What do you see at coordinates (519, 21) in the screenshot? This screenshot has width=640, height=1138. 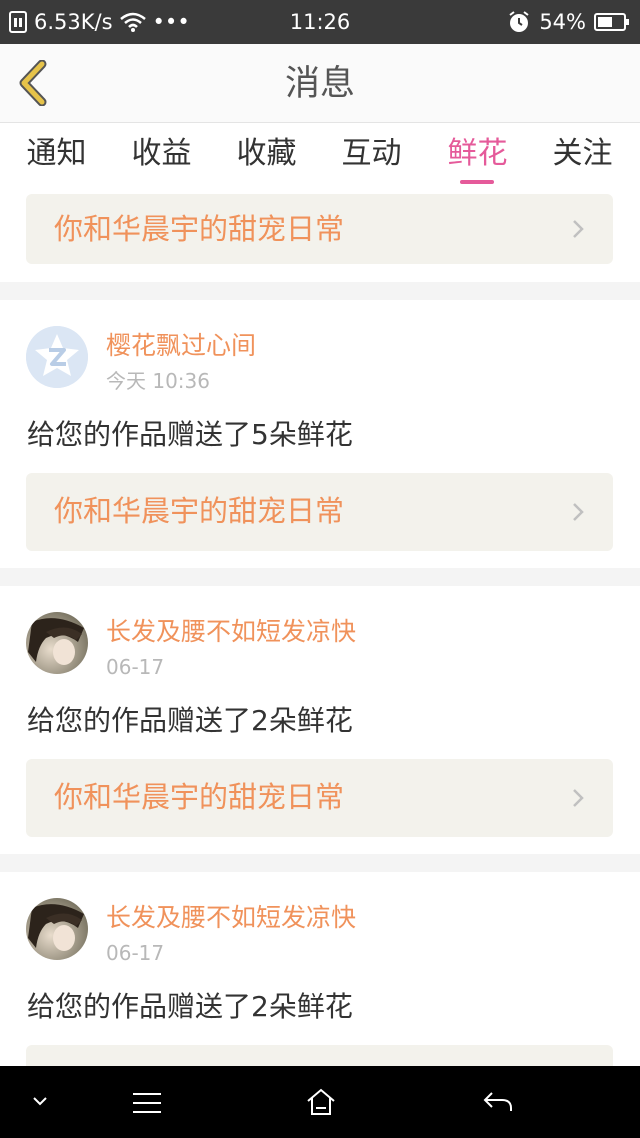 I see `alarm-icon` at bounding box center [519, 21].